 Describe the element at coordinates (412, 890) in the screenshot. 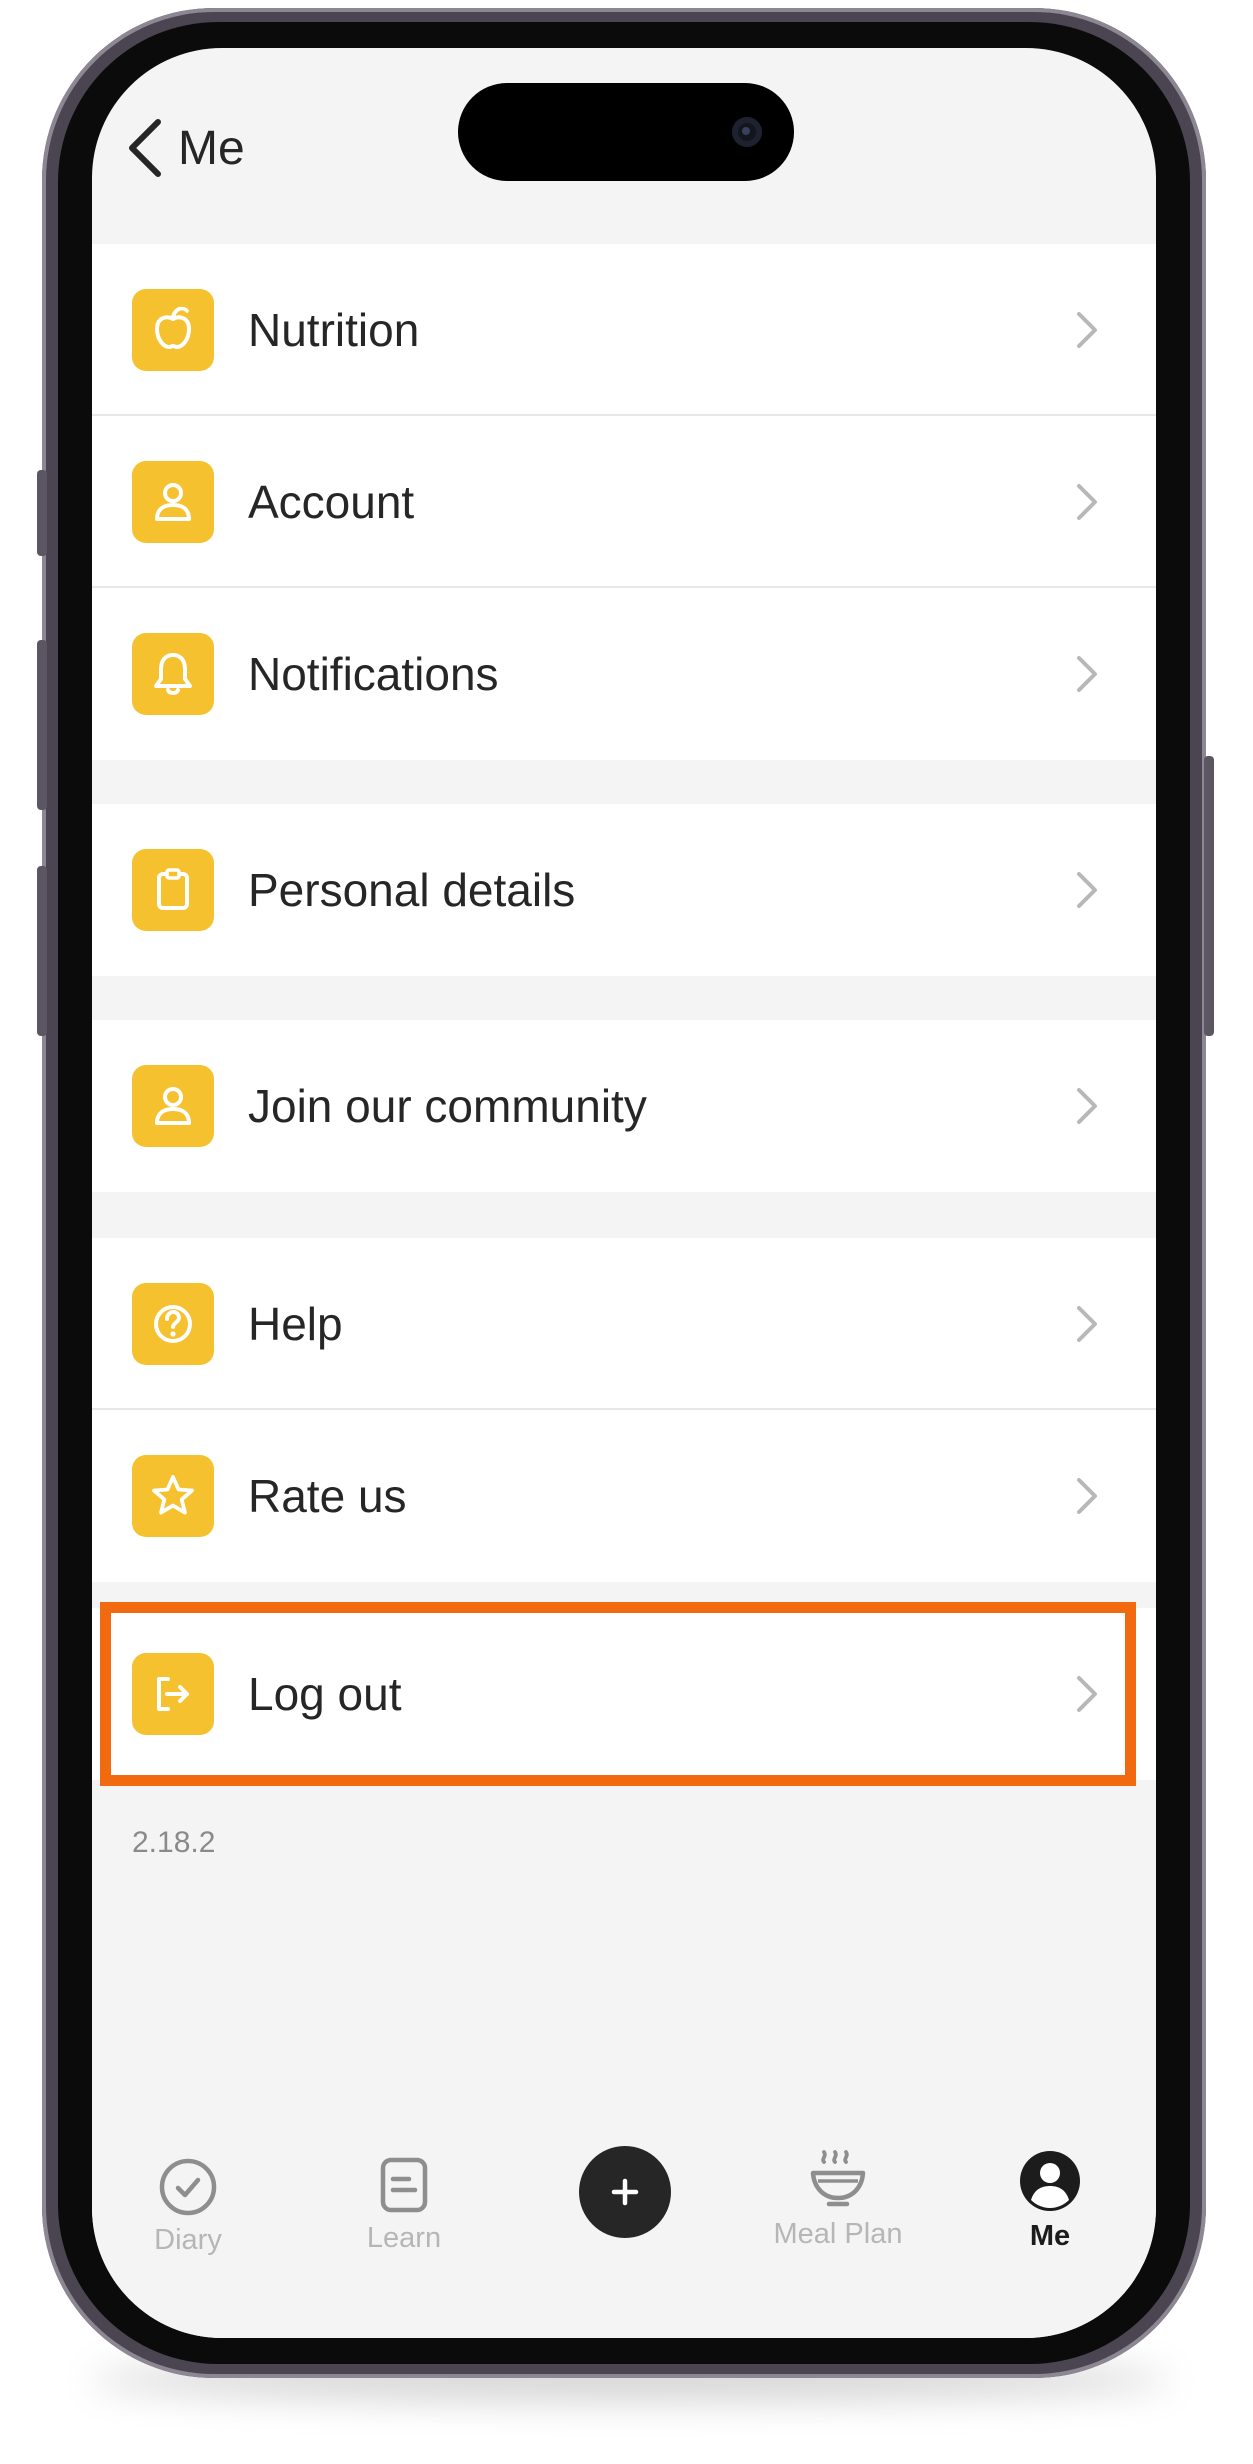

I see `menu-item-label: Personal details` at that location.